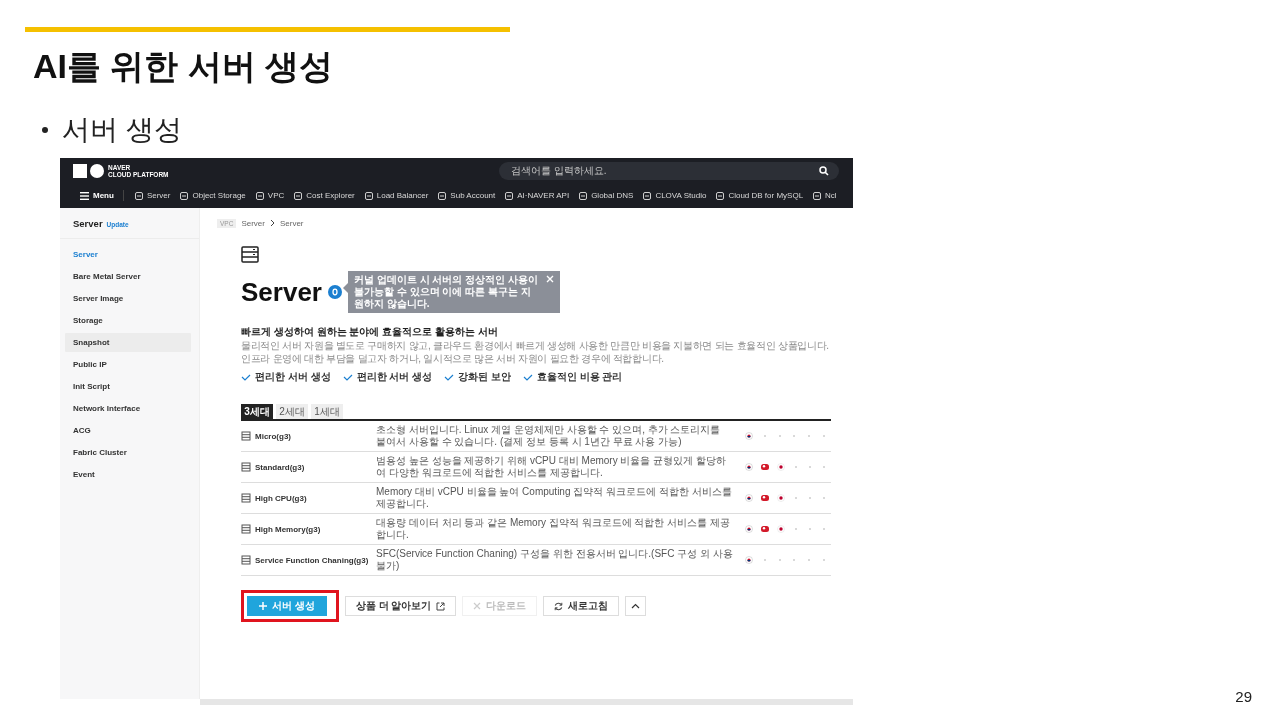 The width and height of the screenshot is (1280, 720). I want to click on plus-icon, so click(263, 606).